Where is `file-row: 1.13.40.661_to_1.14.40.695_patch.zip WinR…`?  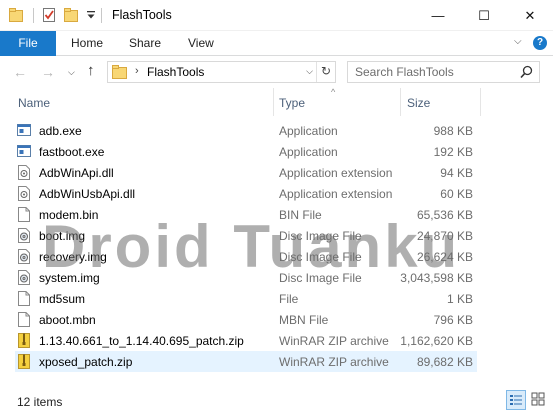 file-row: 1.13.40.661_to_1.14.40.695_patch.zip WinR… is located at coordinates (246, 340).